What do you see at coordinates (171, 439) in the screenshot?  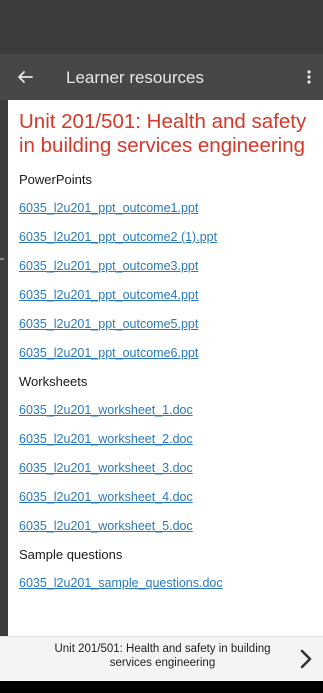 I see `resource-link: 6035_l2u201_worksheet_2.doc` at bounding box center [171, 439].